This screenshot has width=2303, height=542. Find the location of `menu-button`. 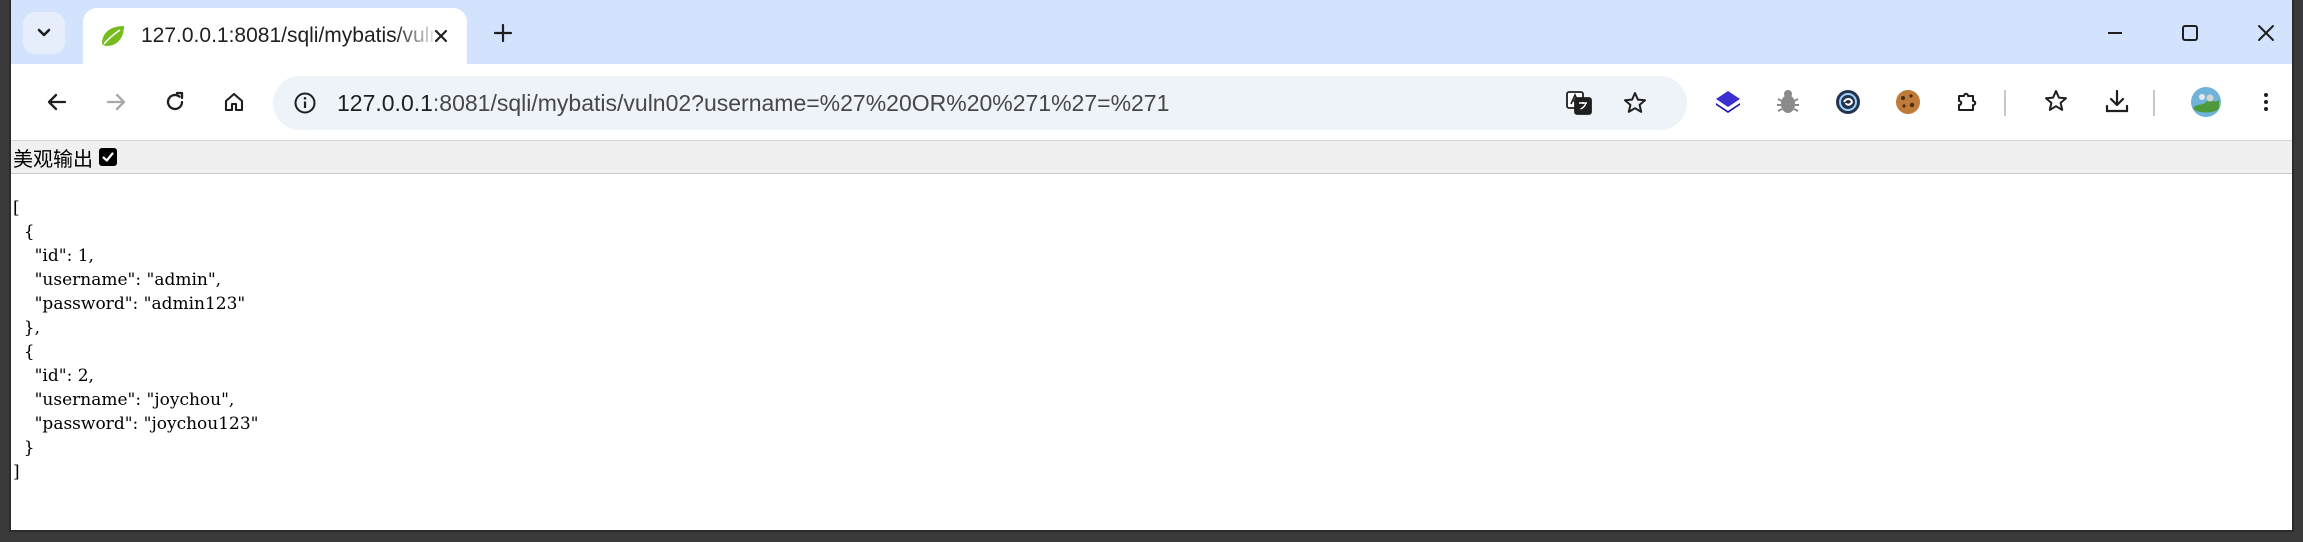

menu-button is located at coordinates (2266, 102).